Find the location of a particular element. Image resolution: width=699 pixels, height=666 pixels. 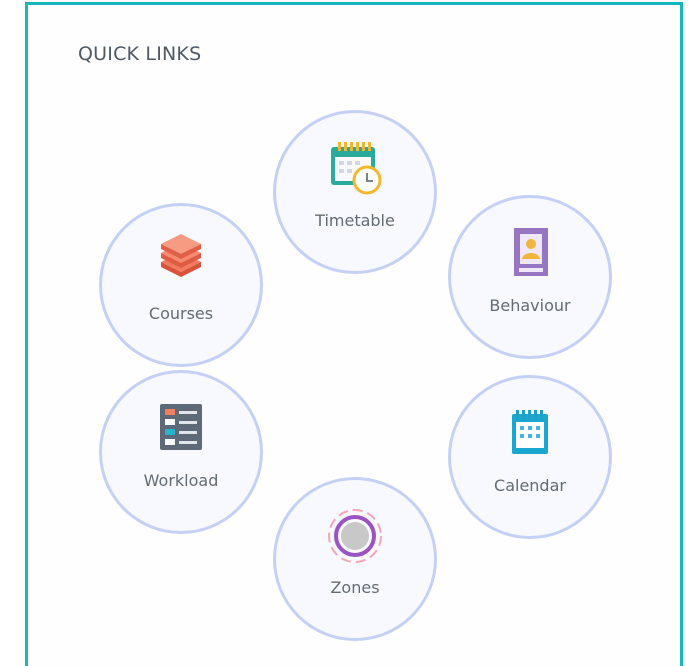

courses-link: Courses is located at coordinates (181, 285).